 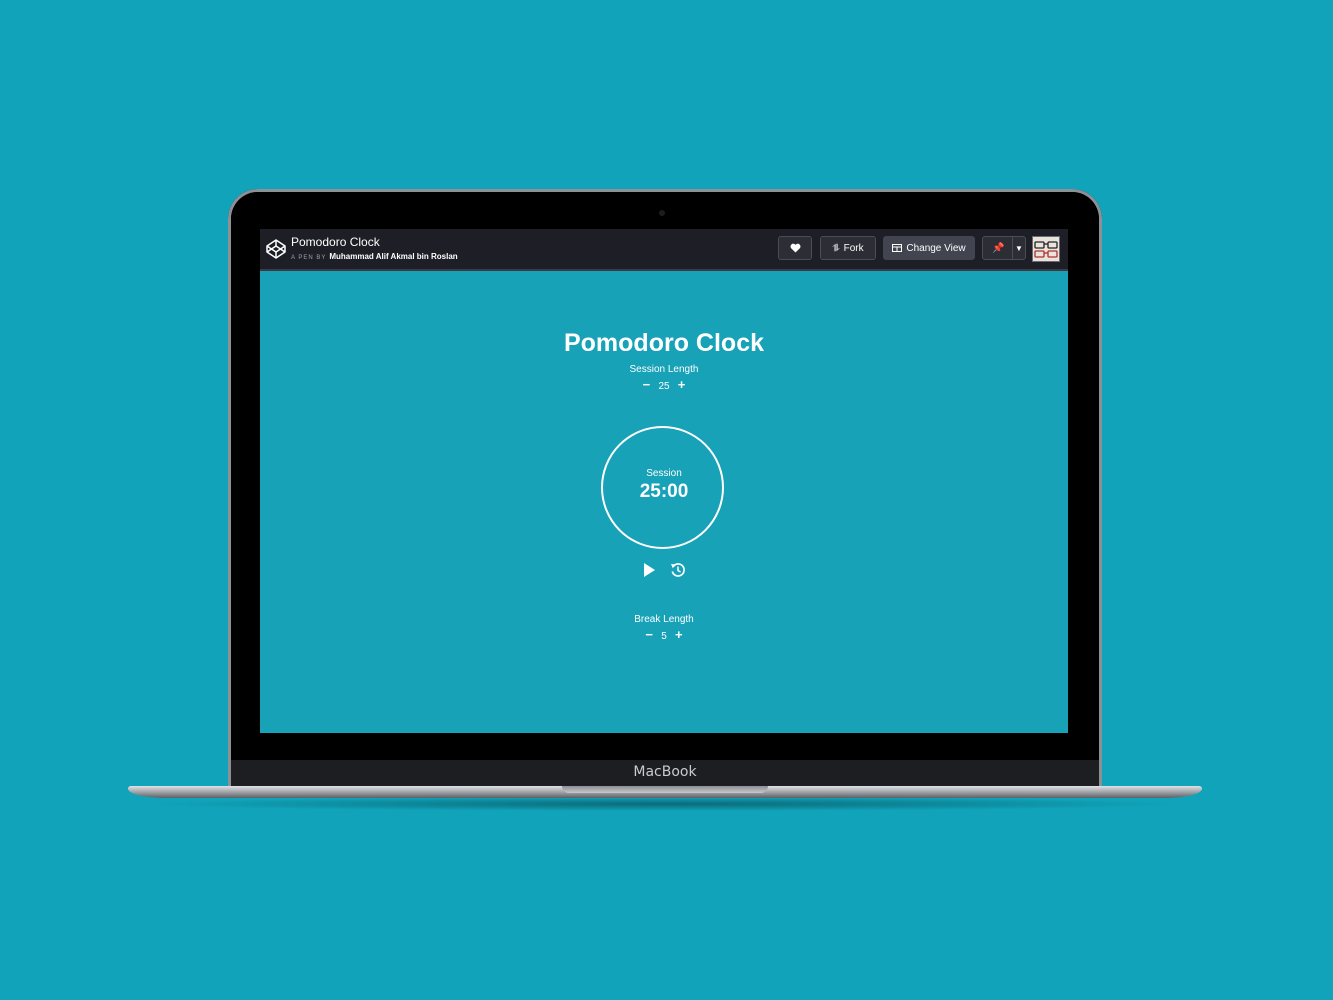 I want to click on laptop-notch, so click(x=665, y=789).